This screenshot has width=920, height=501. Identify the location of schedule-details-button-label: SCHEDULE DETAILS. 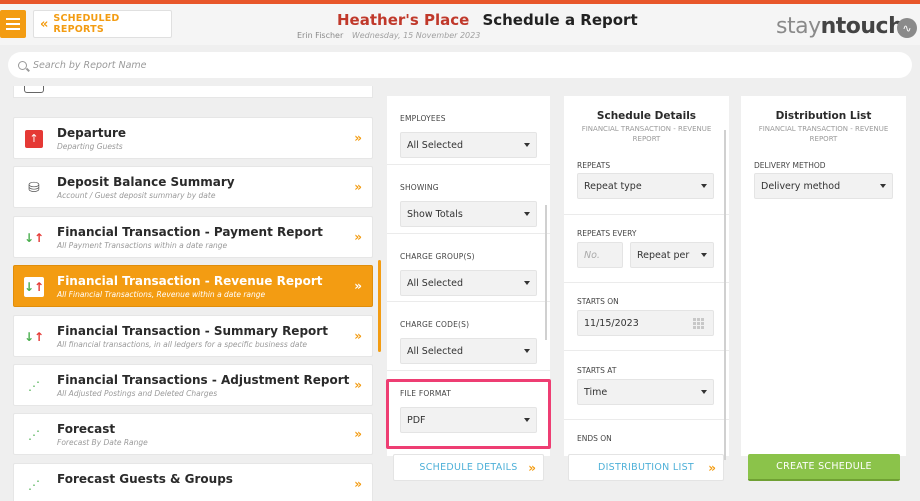
(468, 467).